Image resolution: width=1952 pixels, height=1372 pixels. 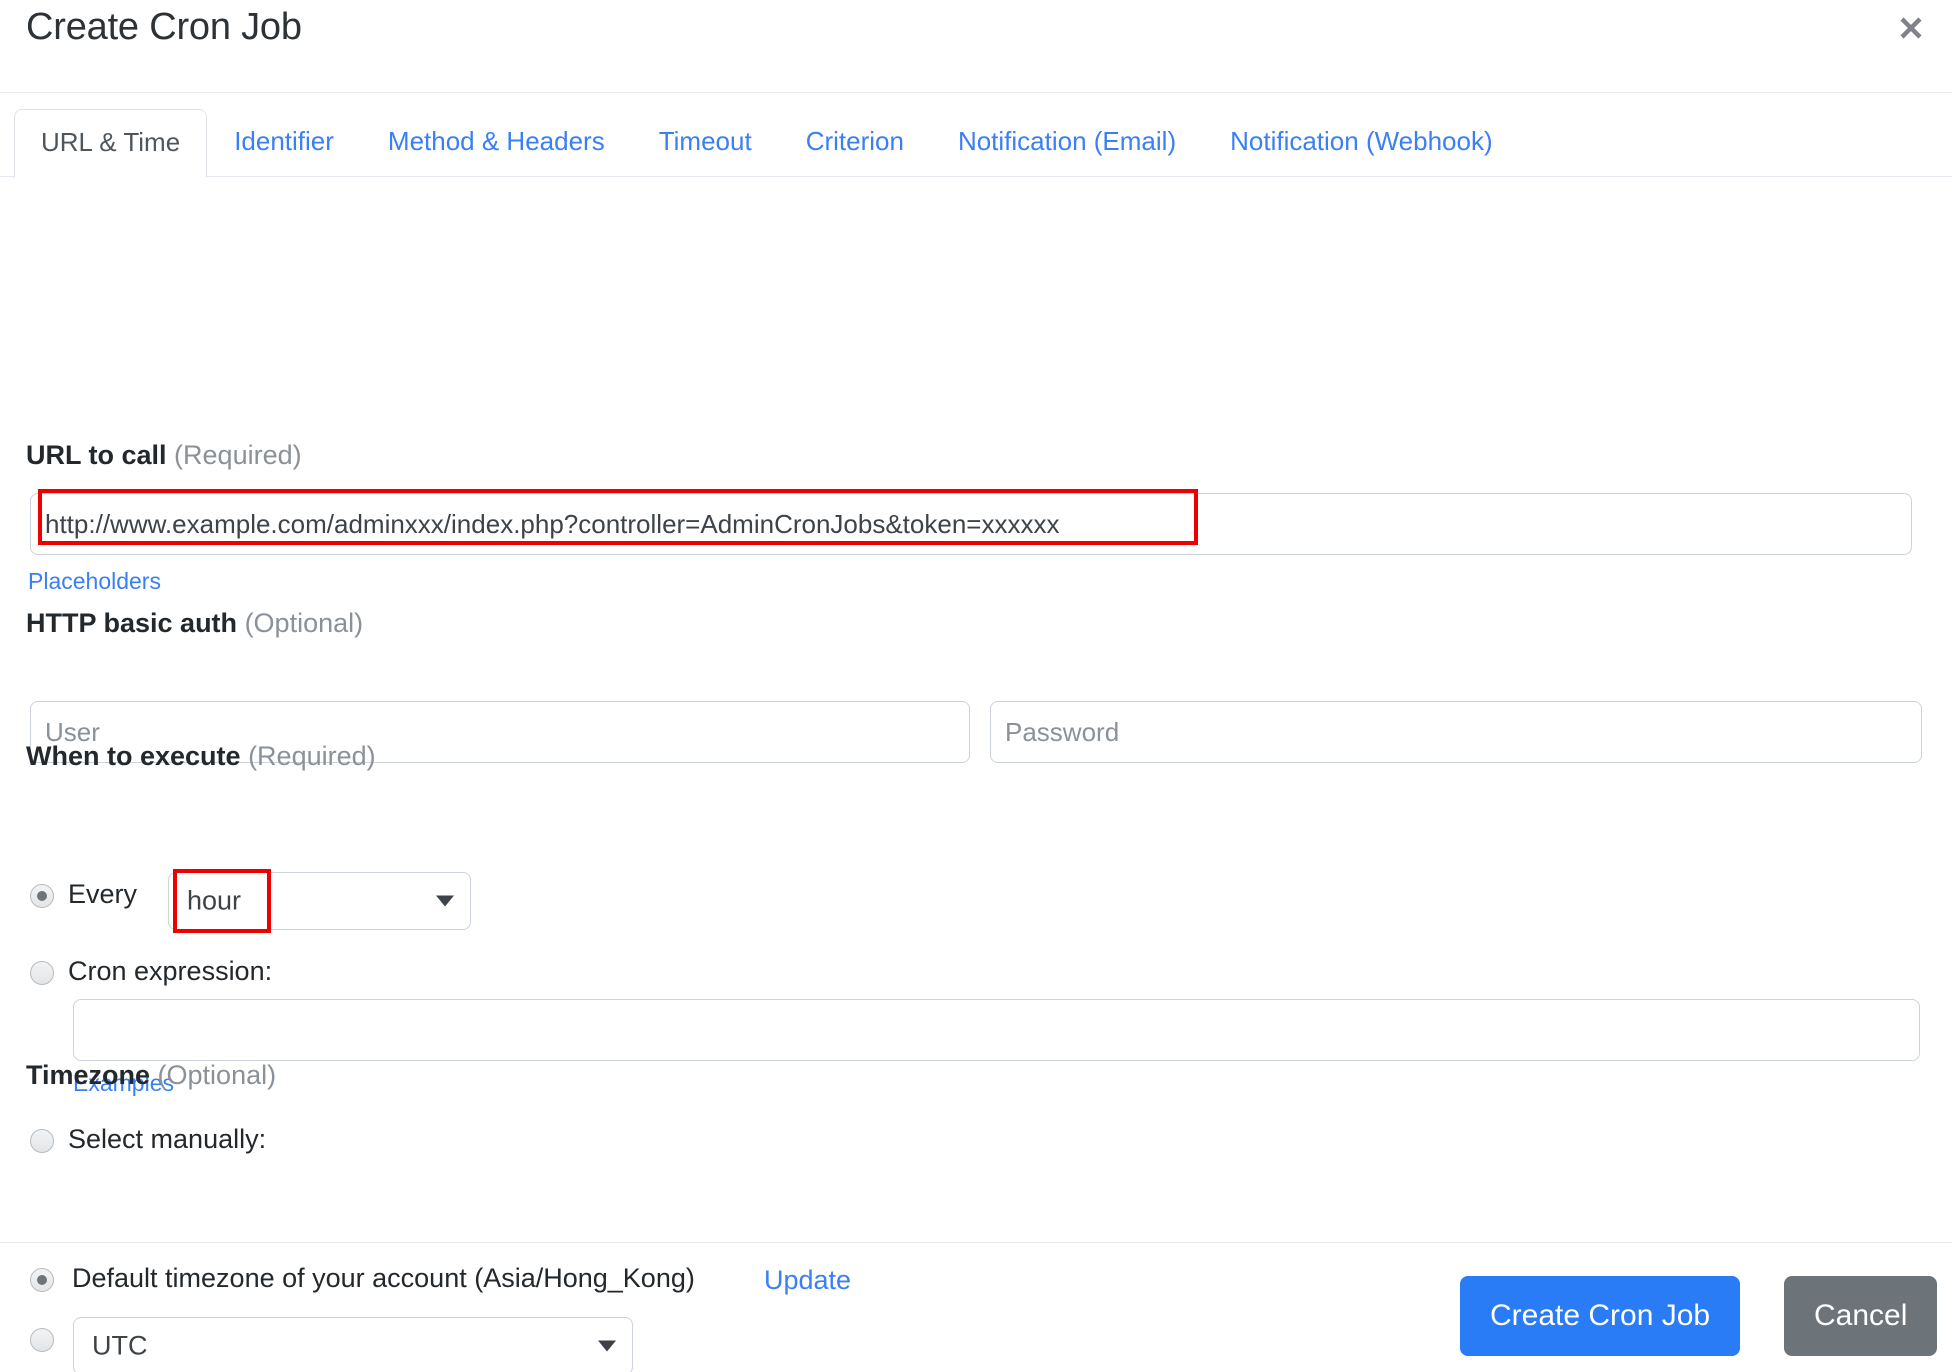 What do you see at coordinates (88, 1075) in the screenshot?
I see `timezone-label-text: Timezone` at bounding box center [88, 1075].